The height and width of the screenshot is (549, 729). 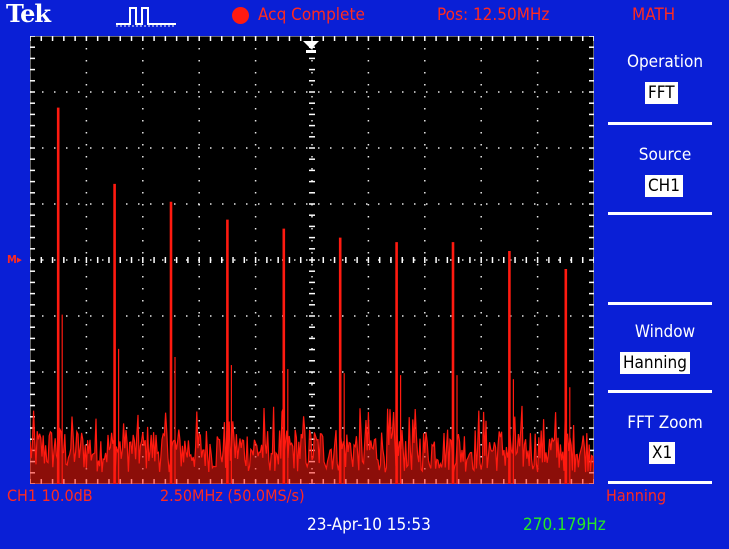 I want to click on window-label: Window, so click(x=665, y=332).